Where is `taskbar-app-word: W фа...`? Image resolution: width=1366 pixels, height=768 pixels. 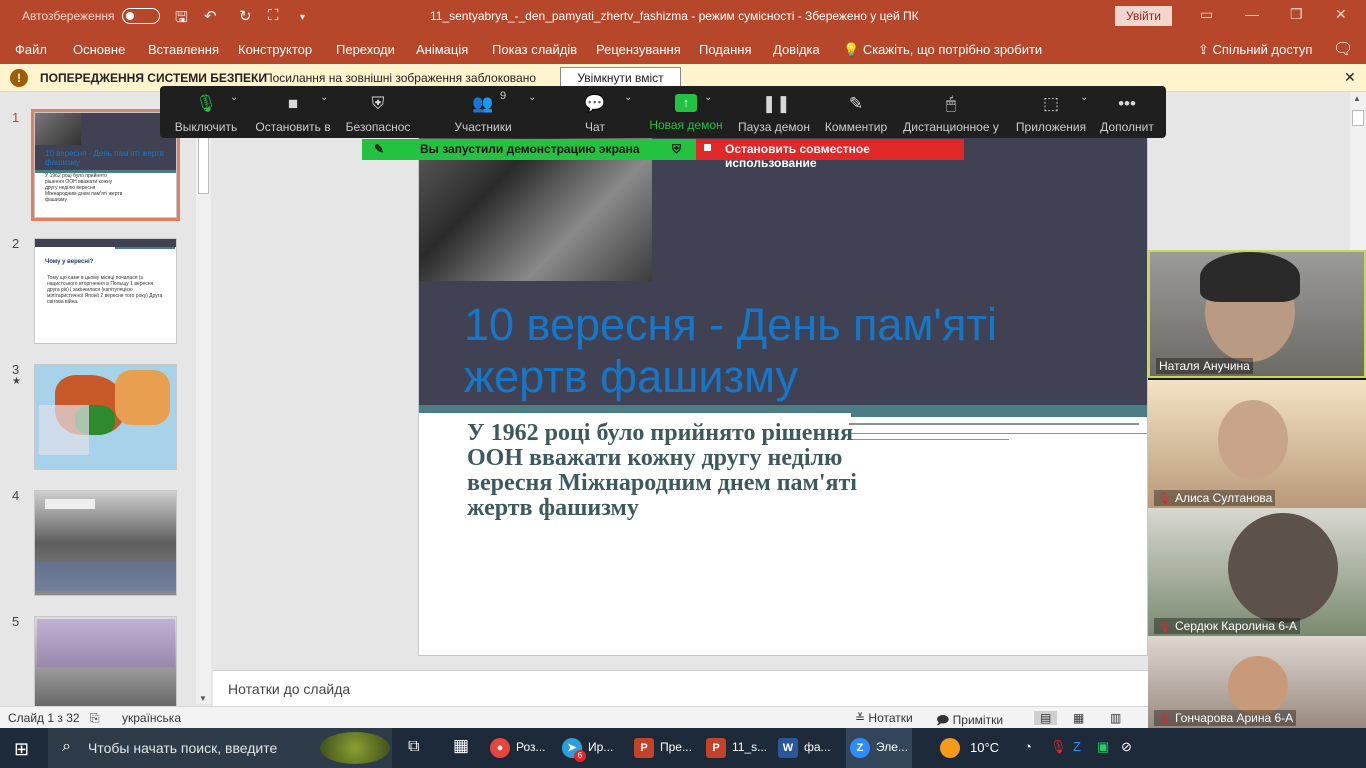 taskbar-app-word: W фа... is located at coordinates (809, 748).